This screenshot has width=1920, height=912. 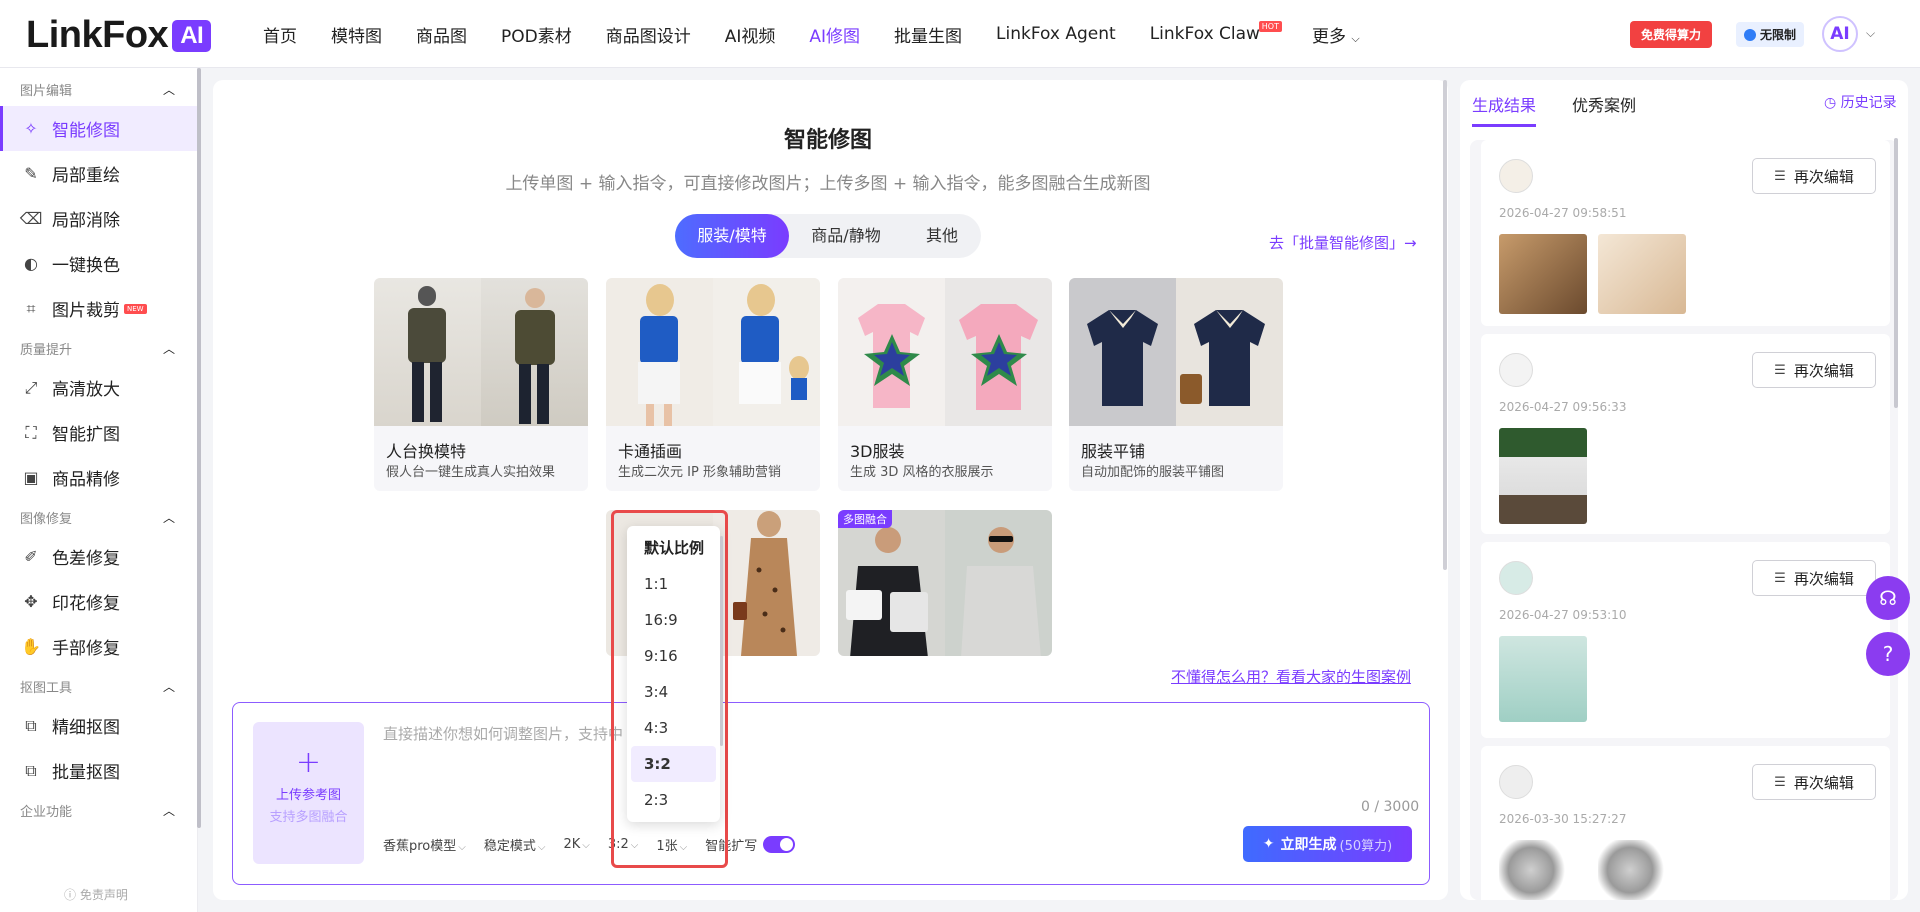 What do you see at coordinates (1113, 451) in the screenshot?
I see `card-title: 服装平铺` at bounding box center [1113, 451].